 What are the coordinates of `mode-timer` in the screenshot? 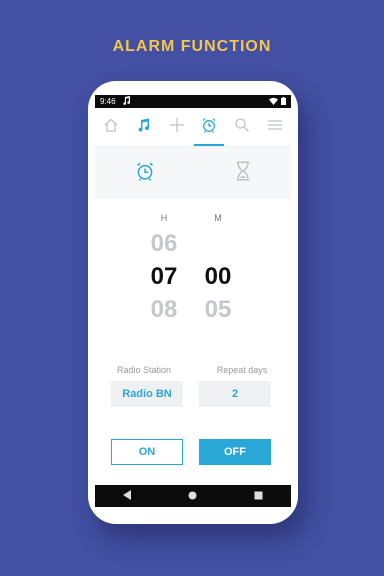 It's located at (243, 173).